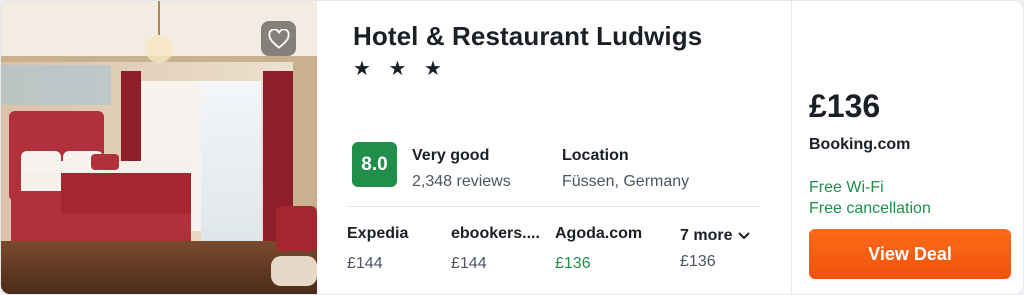 This screenshot has width=1024, height=295. I want to click on deal-vendor: Booking.com, so click(860, 144).